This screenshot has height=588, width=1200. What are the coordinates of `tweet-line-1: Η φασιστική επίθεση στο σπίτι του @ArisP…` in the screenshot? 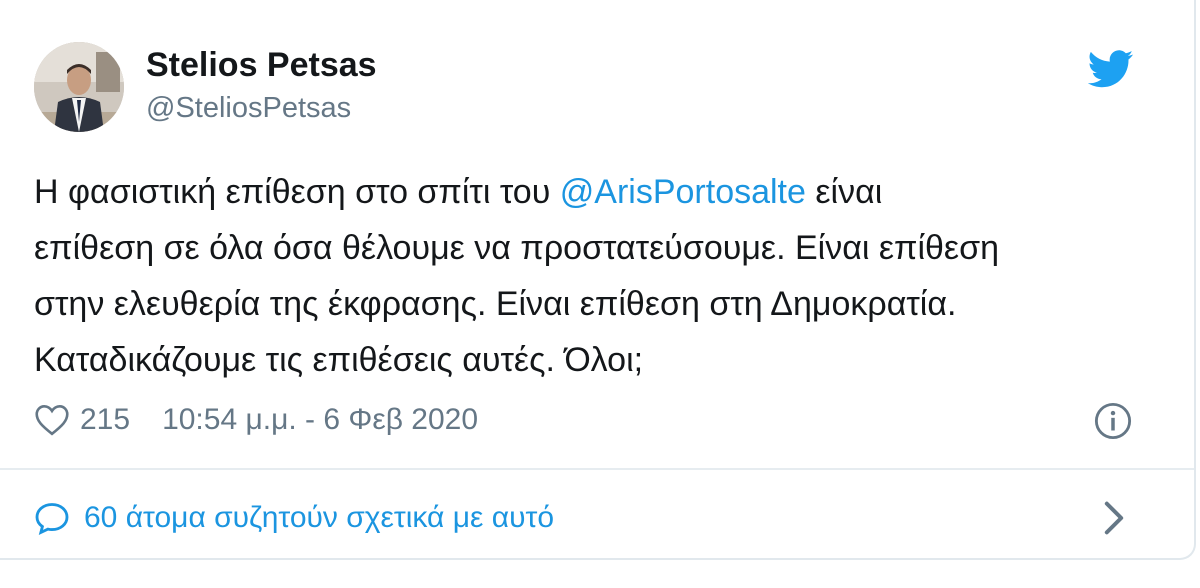 It's located at (594, 192).